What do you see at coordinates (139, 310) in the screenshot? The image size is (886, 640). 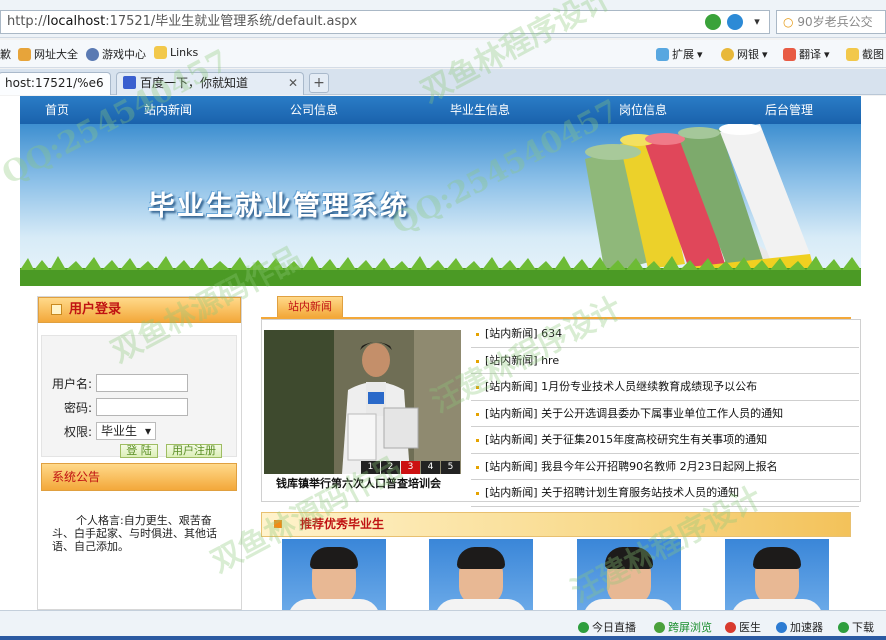 I see `login-box-header: 用户登录` at bounding box center [139, 310].